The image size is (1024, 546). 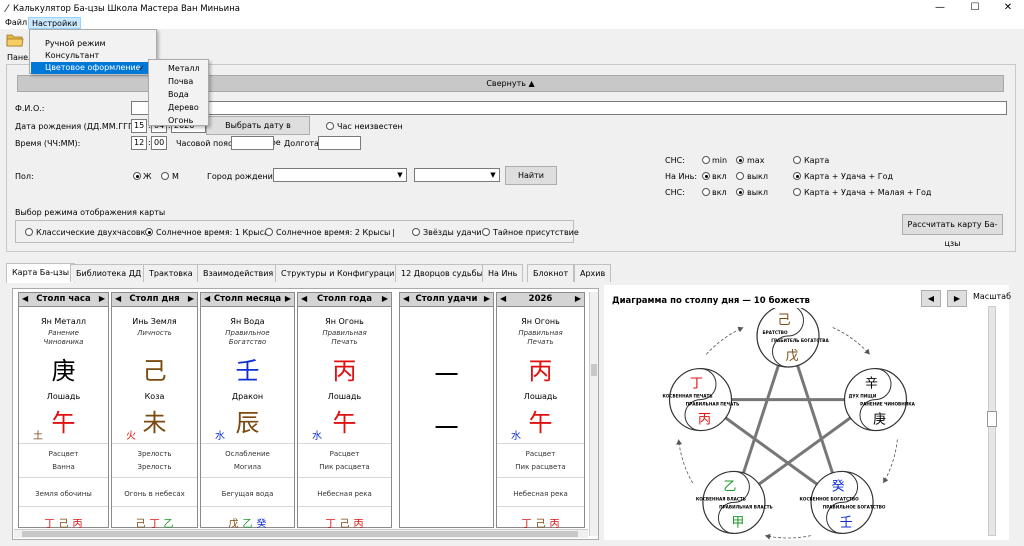 I want to click on city-combobox: ▼, so click(x=340, y=175).